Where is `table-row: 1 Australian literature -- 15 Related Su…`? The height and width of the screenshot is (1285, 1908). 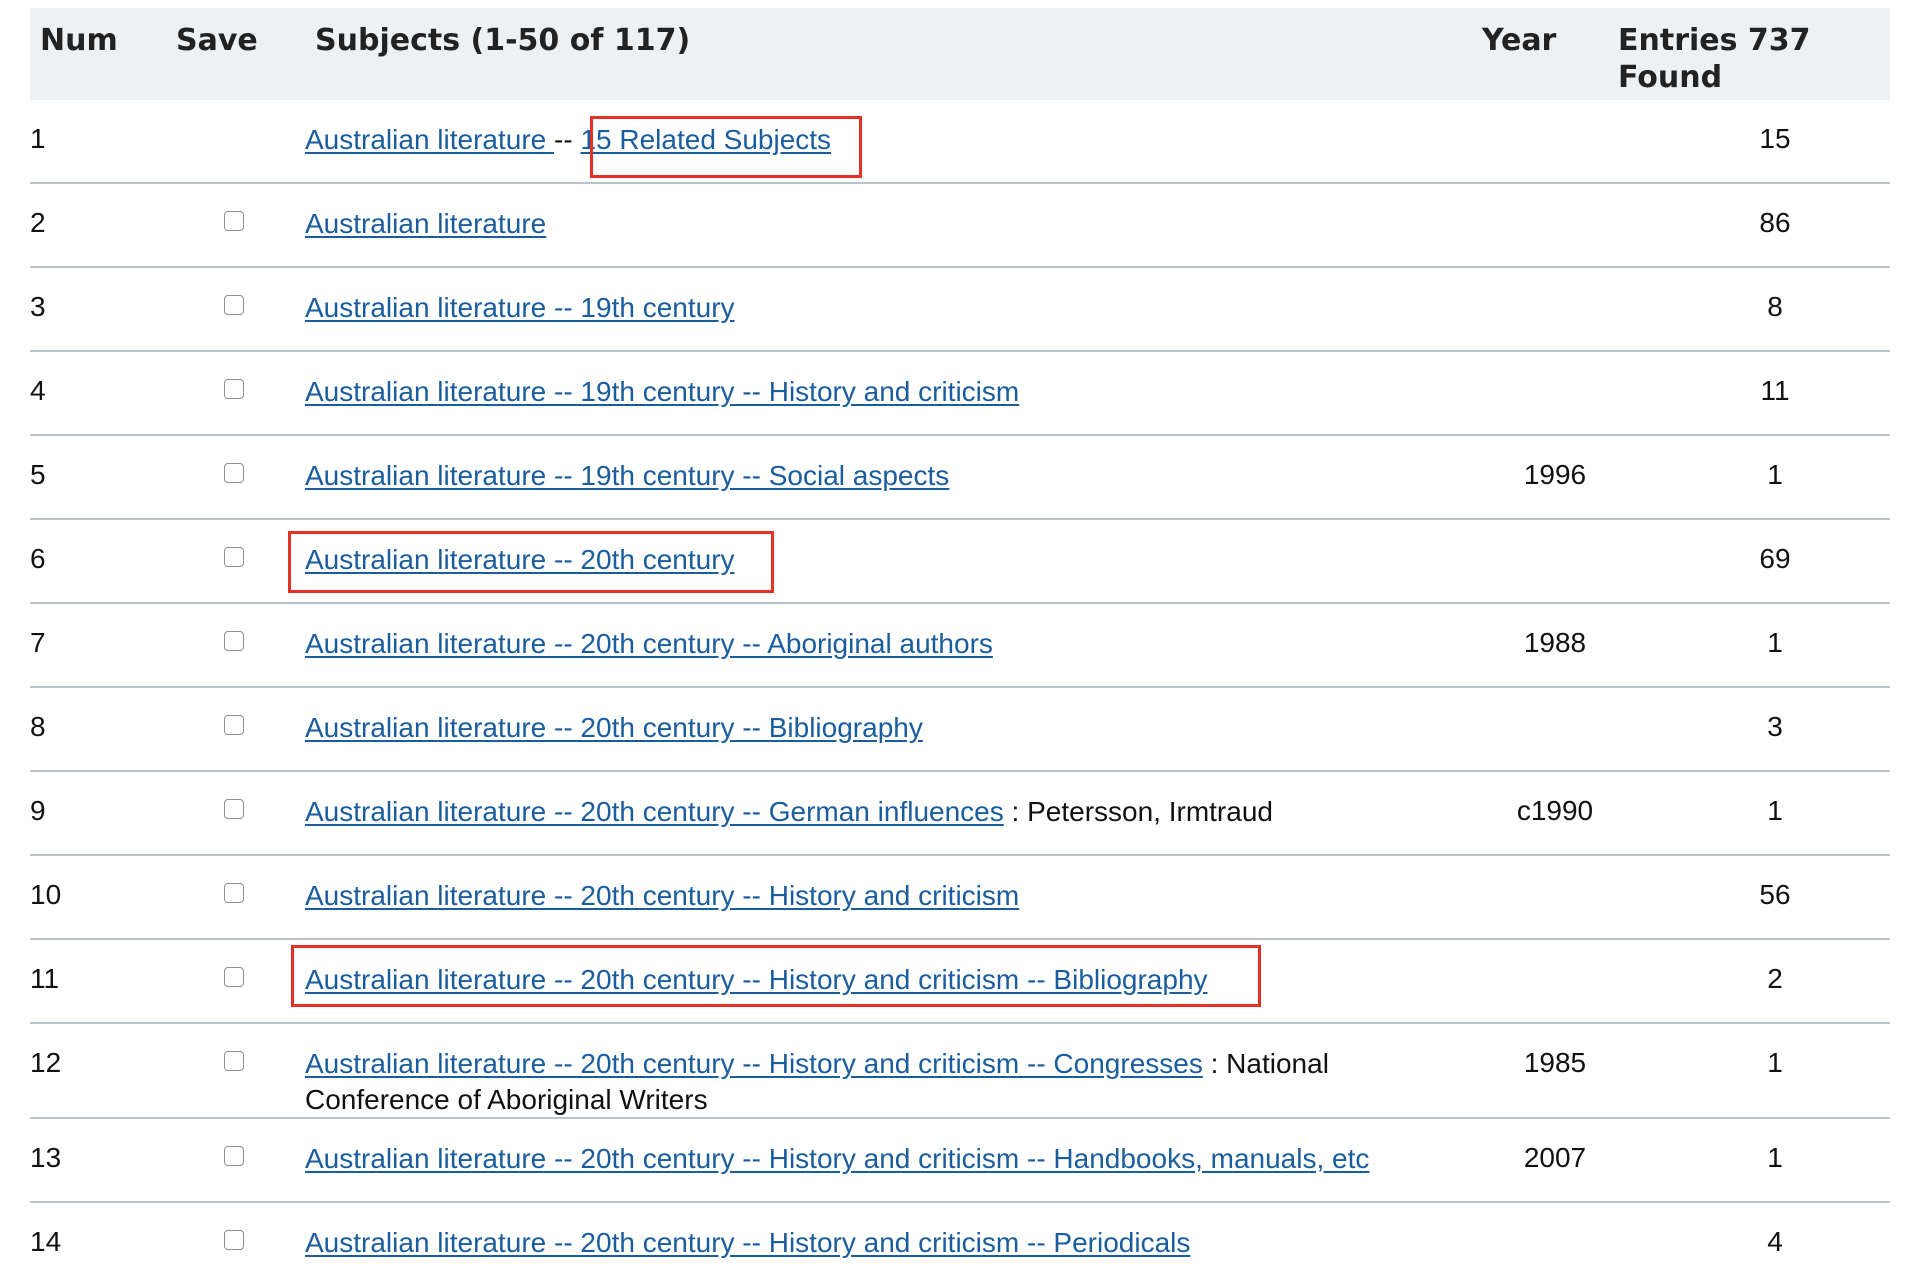
table-row: 1 Australian literature -- 15 Related Su… is located at coordinates (960, 142).